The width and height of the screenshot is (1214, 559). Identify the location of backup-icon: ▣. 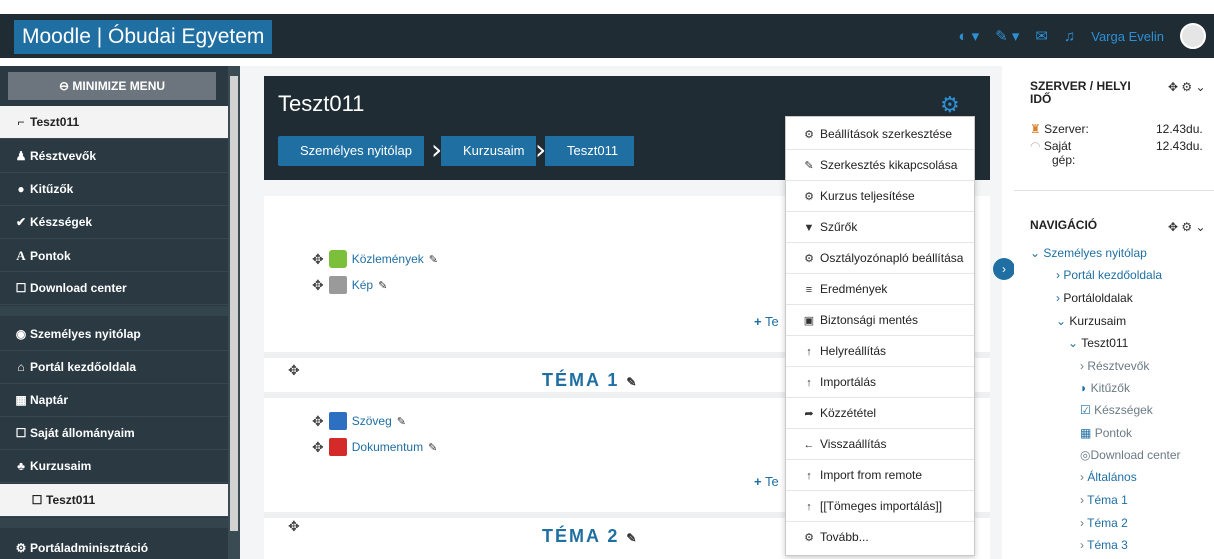
(809, 321).